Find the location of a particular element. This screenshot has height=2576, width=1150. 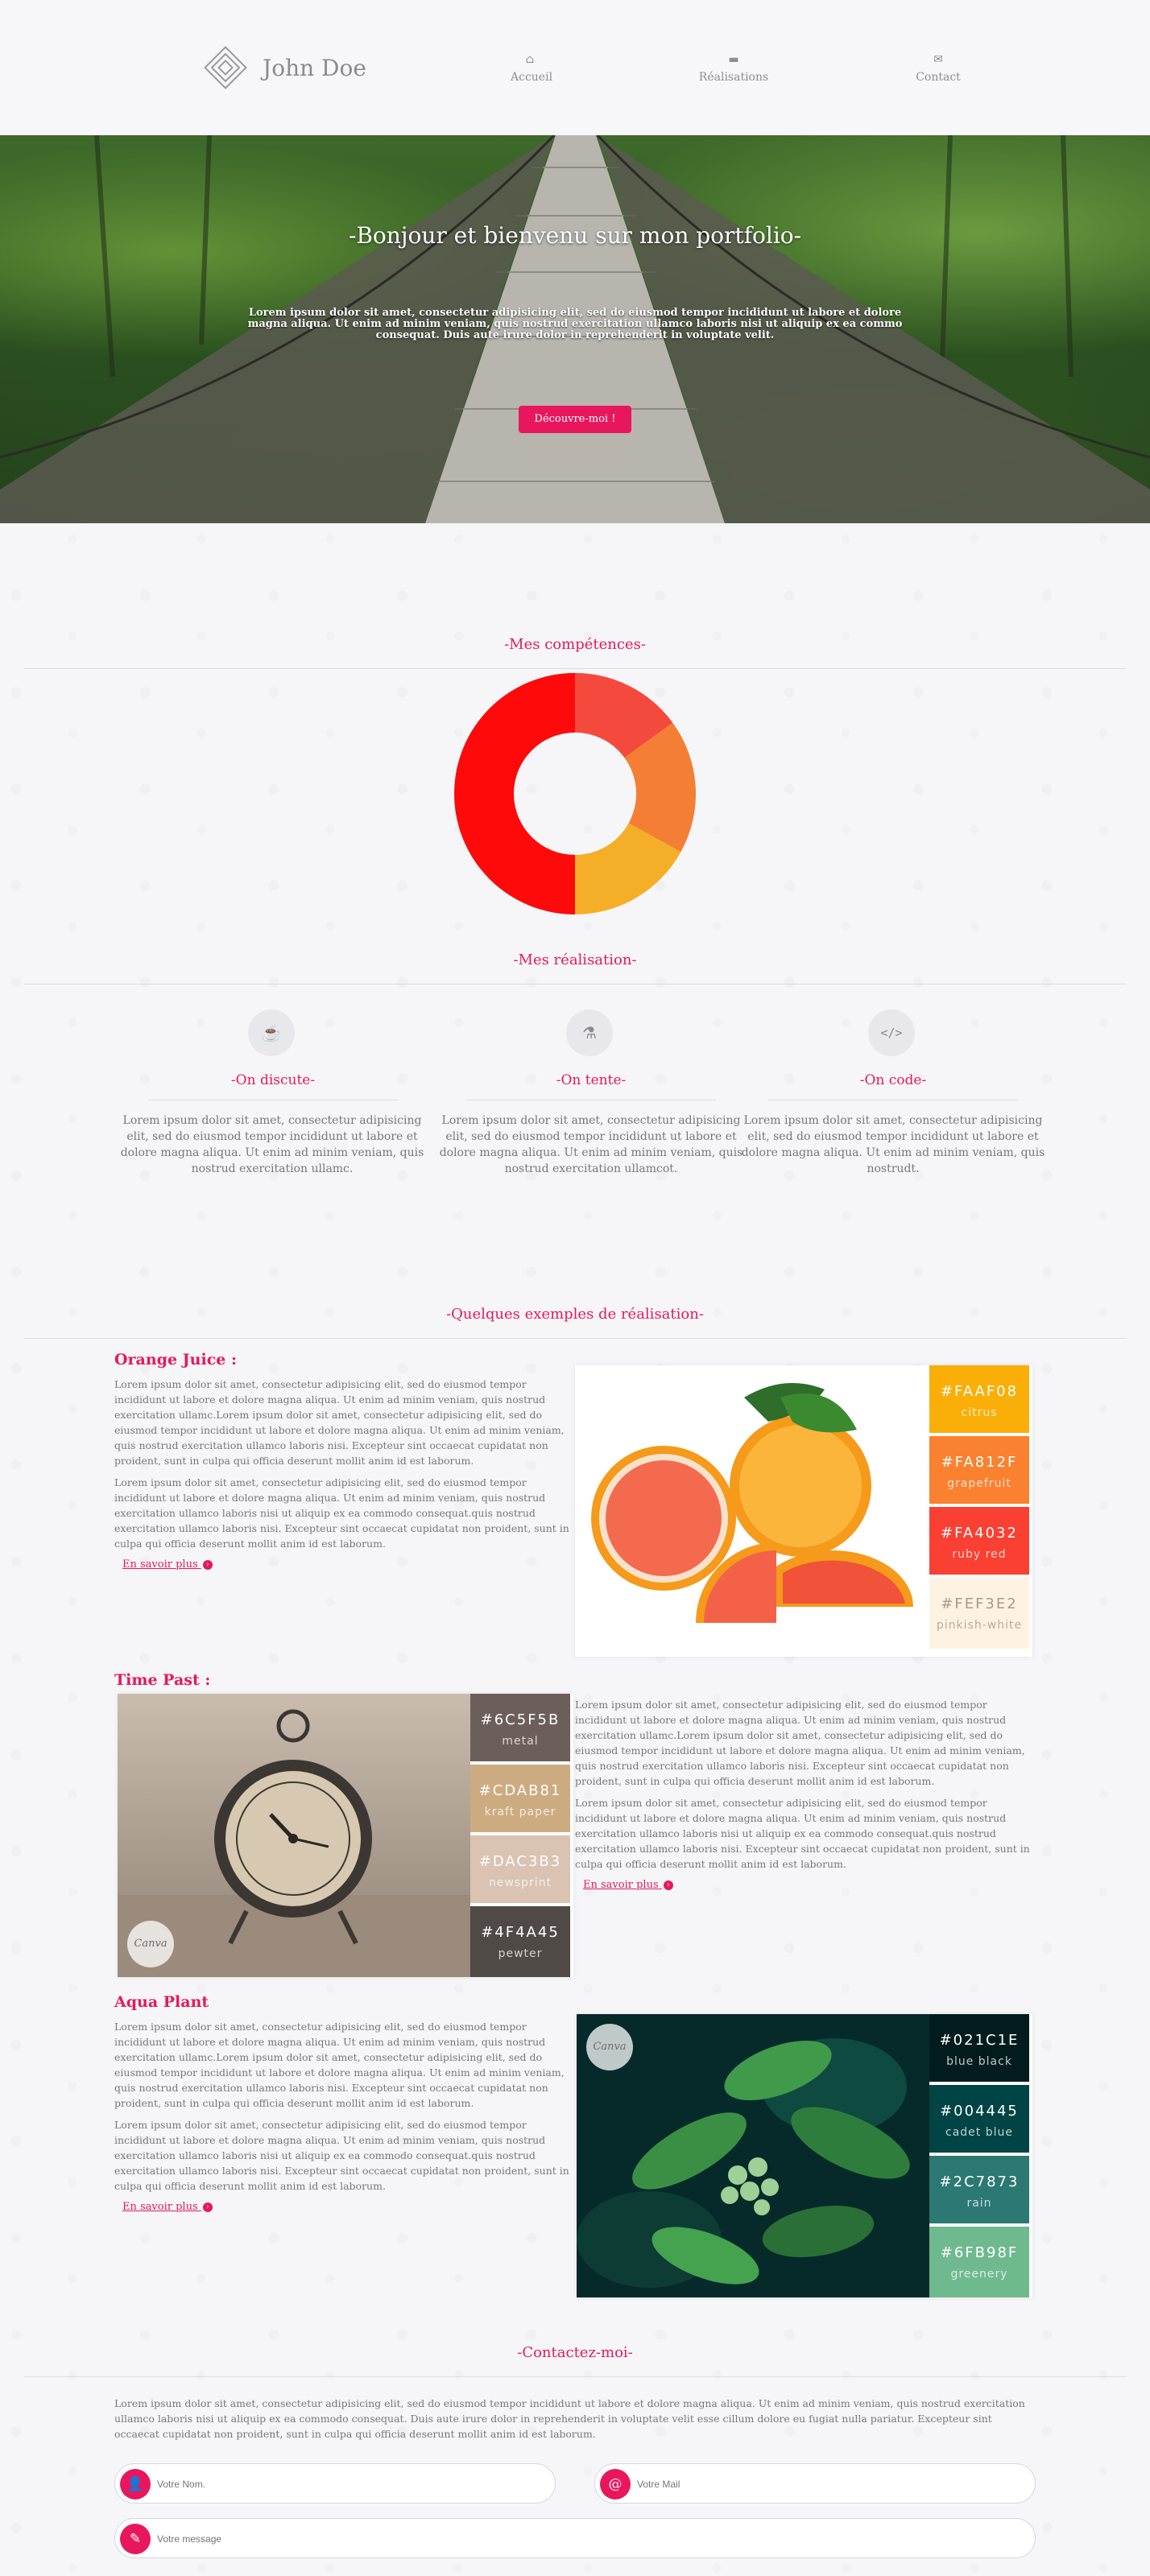

learn-more-link-time-past: En savoir plus › is located at coordinates (628, 1885).